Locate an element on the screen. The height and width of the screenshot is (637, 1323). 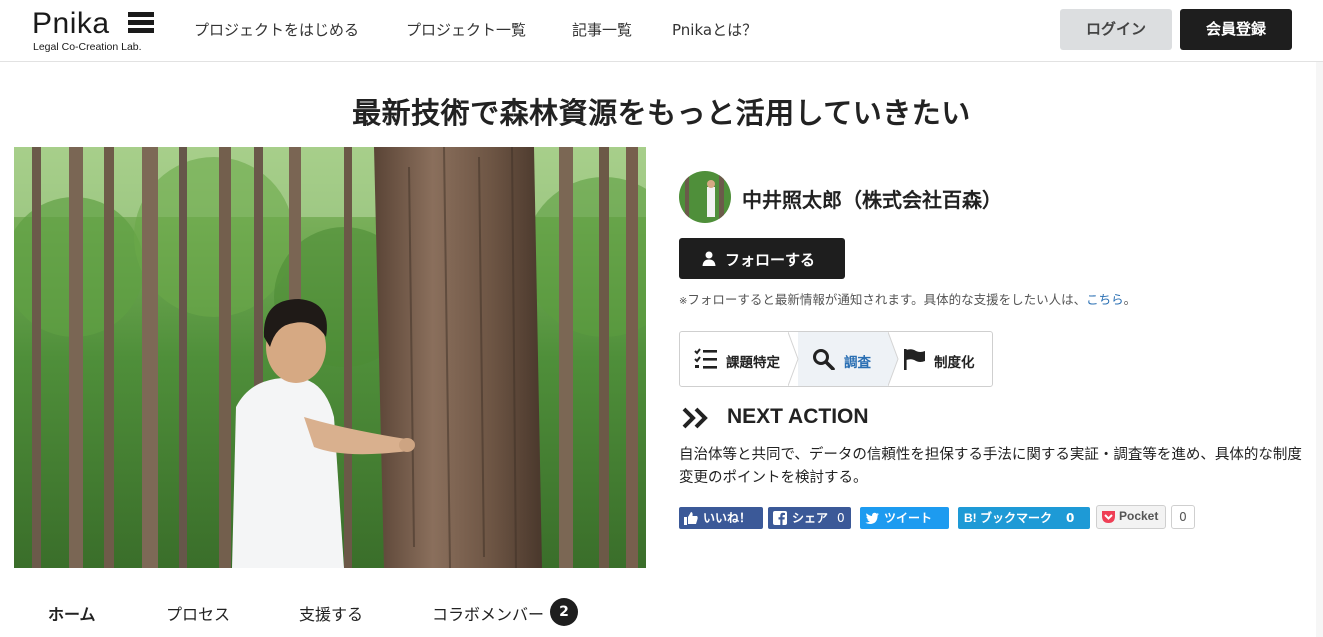
facebook-share-label: シェア is located at coordinates (810, 518).